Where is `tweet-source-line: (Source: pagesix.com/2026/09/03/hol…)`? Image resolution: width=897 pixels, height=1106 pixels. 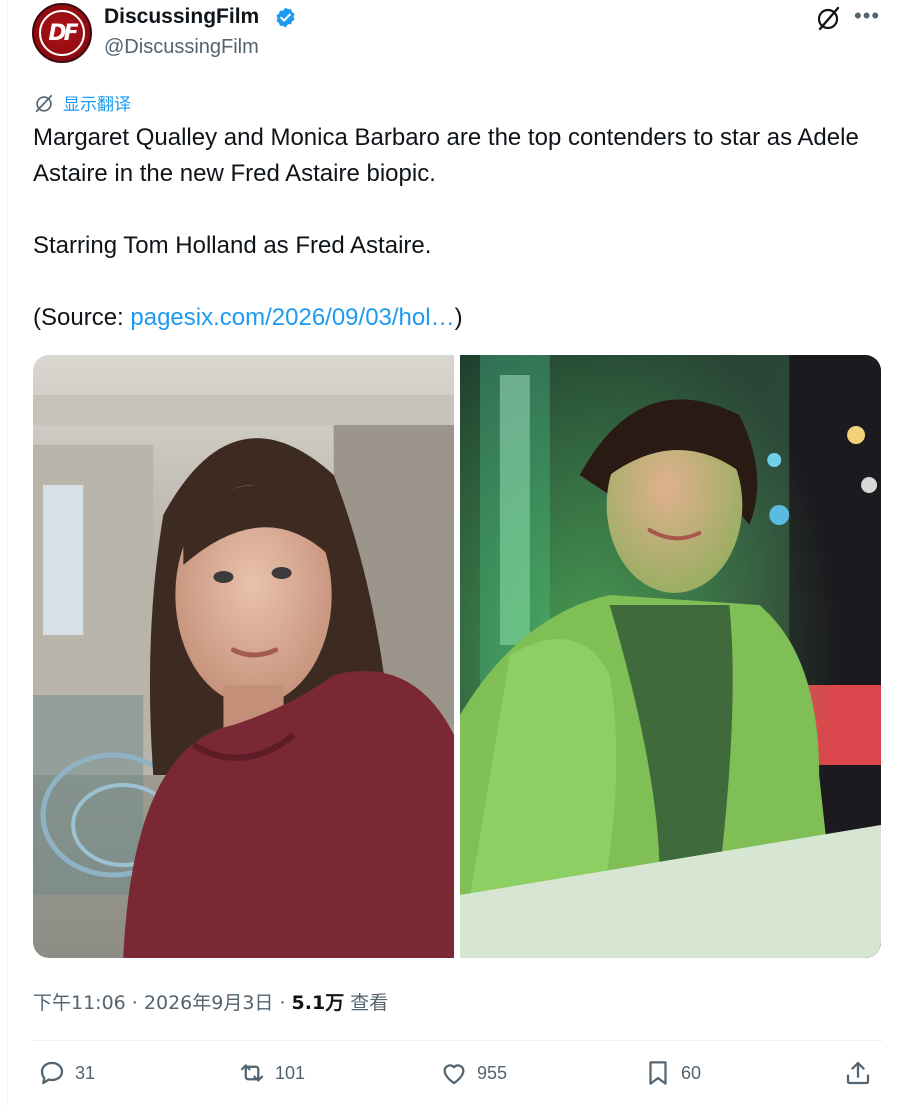
tweet-source-line: (Source: pagesix.com/2026/09/03/hol…) is located at coordinates (453, 318).